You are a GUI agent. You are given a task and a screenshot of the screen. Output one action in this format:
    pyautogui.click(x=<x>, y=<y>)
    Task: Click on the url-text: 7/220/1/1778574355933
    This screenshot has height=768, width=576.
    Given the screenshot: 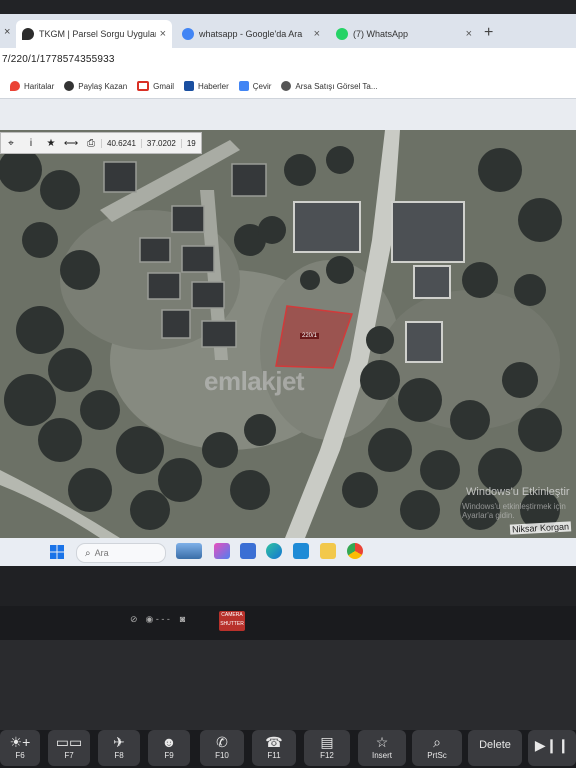 What is the action you would take?
    pyautogui.click(x=58, y=59)
    